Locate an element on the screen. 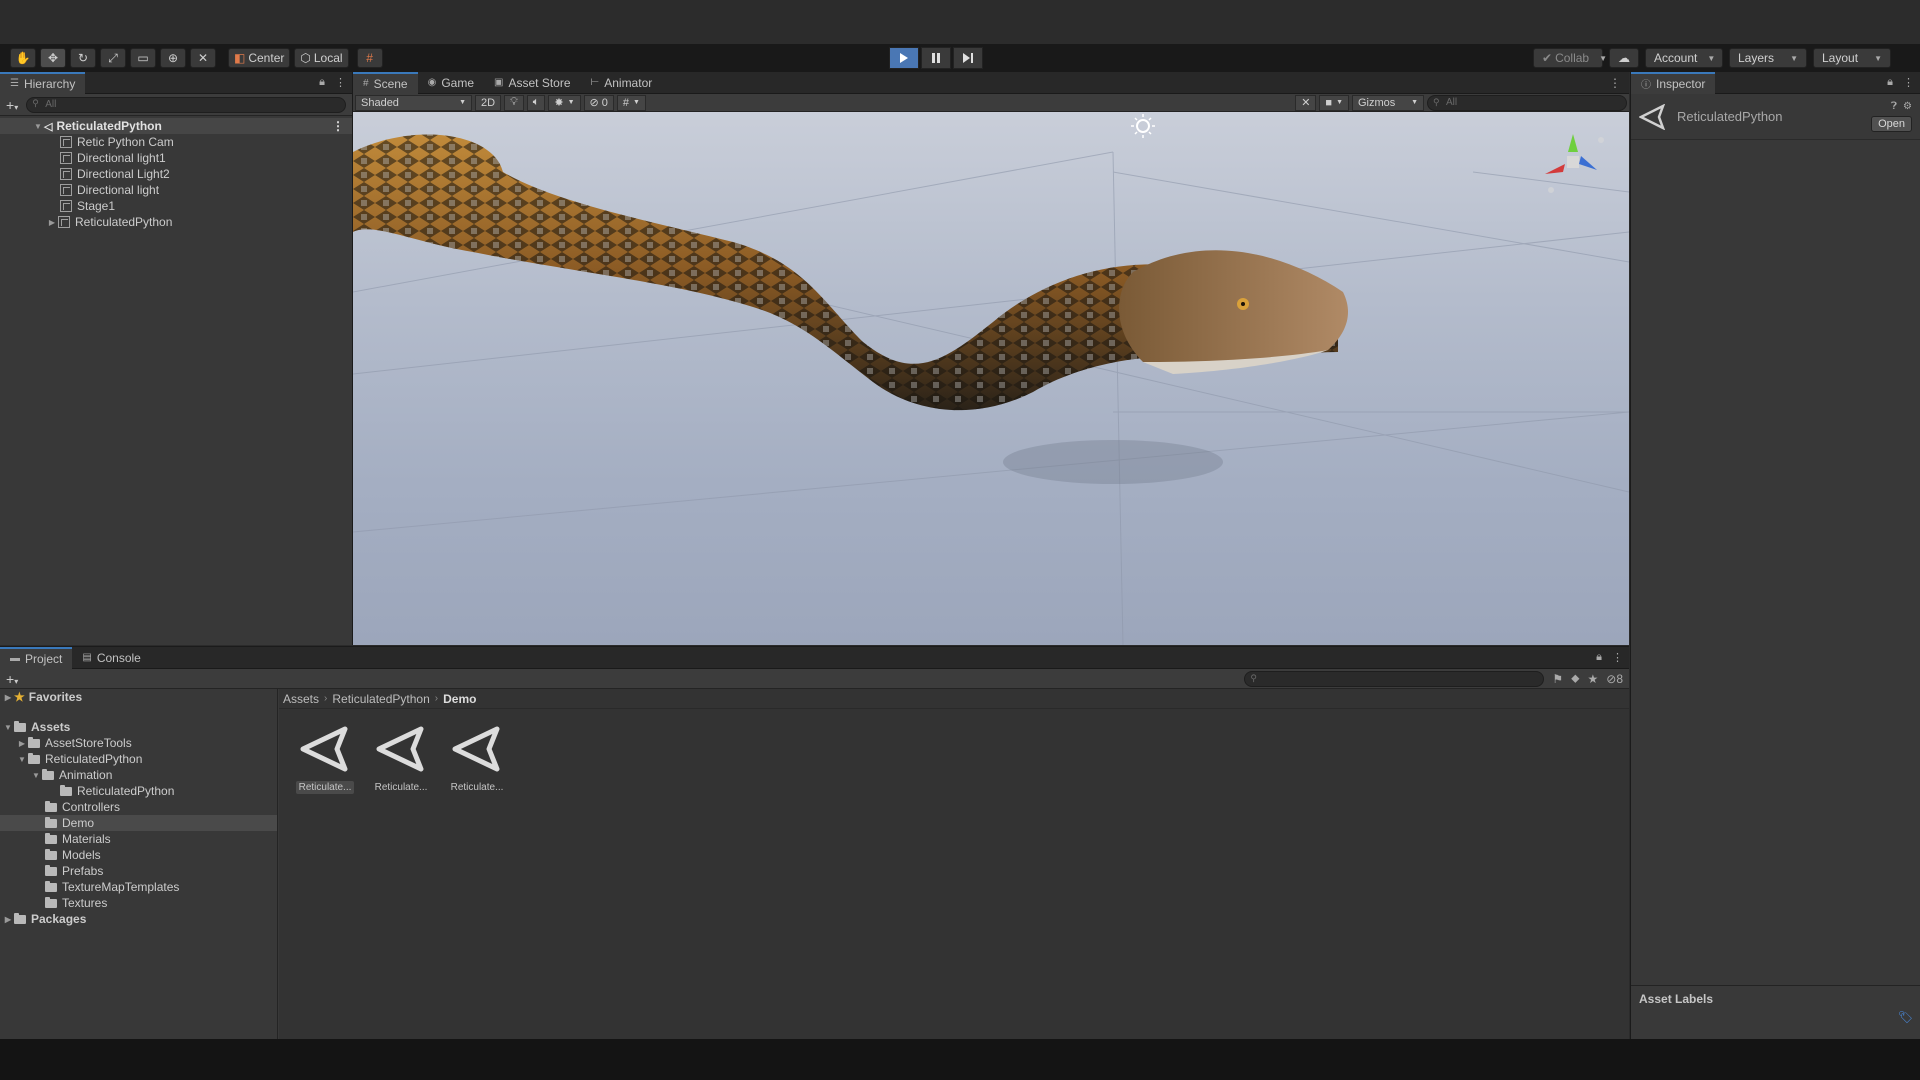  draw-mode-dropdown: Shaded ▼ is located at coordinates (413, 102).